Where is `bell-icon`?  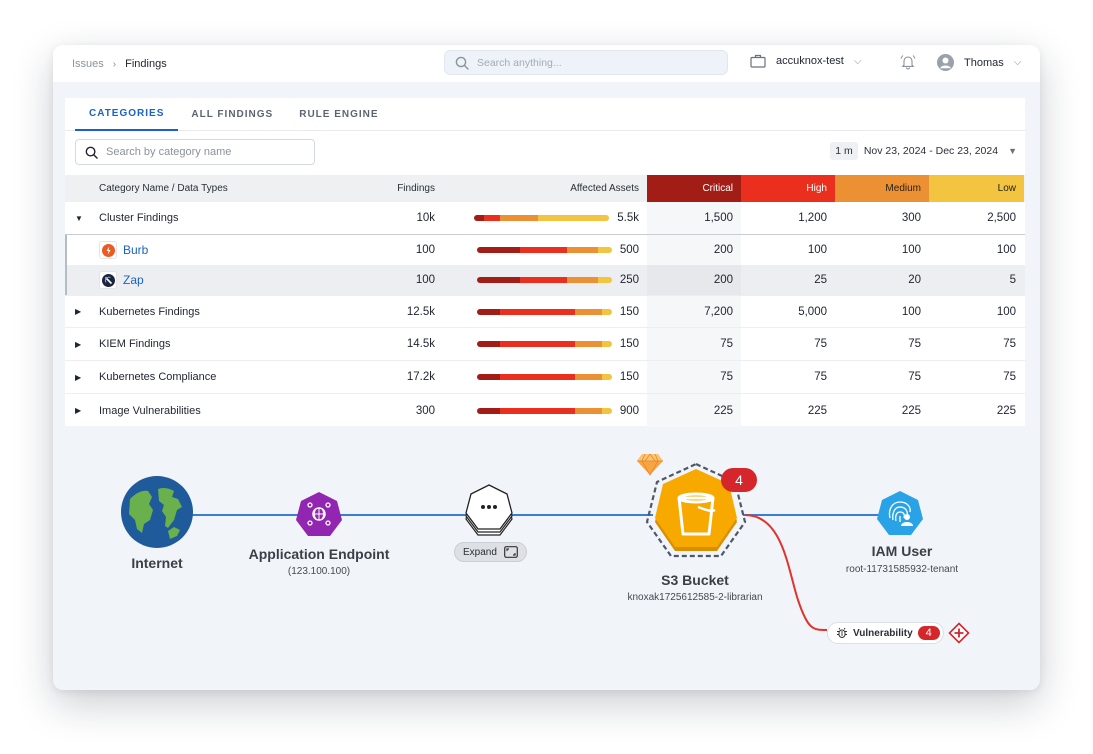 bell-icon is located at coordinates (908, 62).